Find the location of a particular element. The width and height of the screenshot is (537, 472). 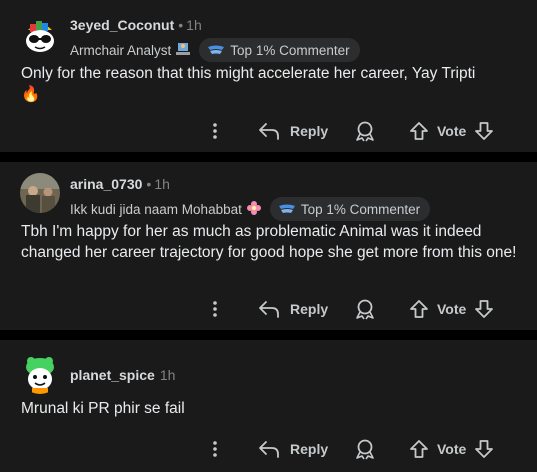

flair-flower-icon is located at coordinates (254, 209).